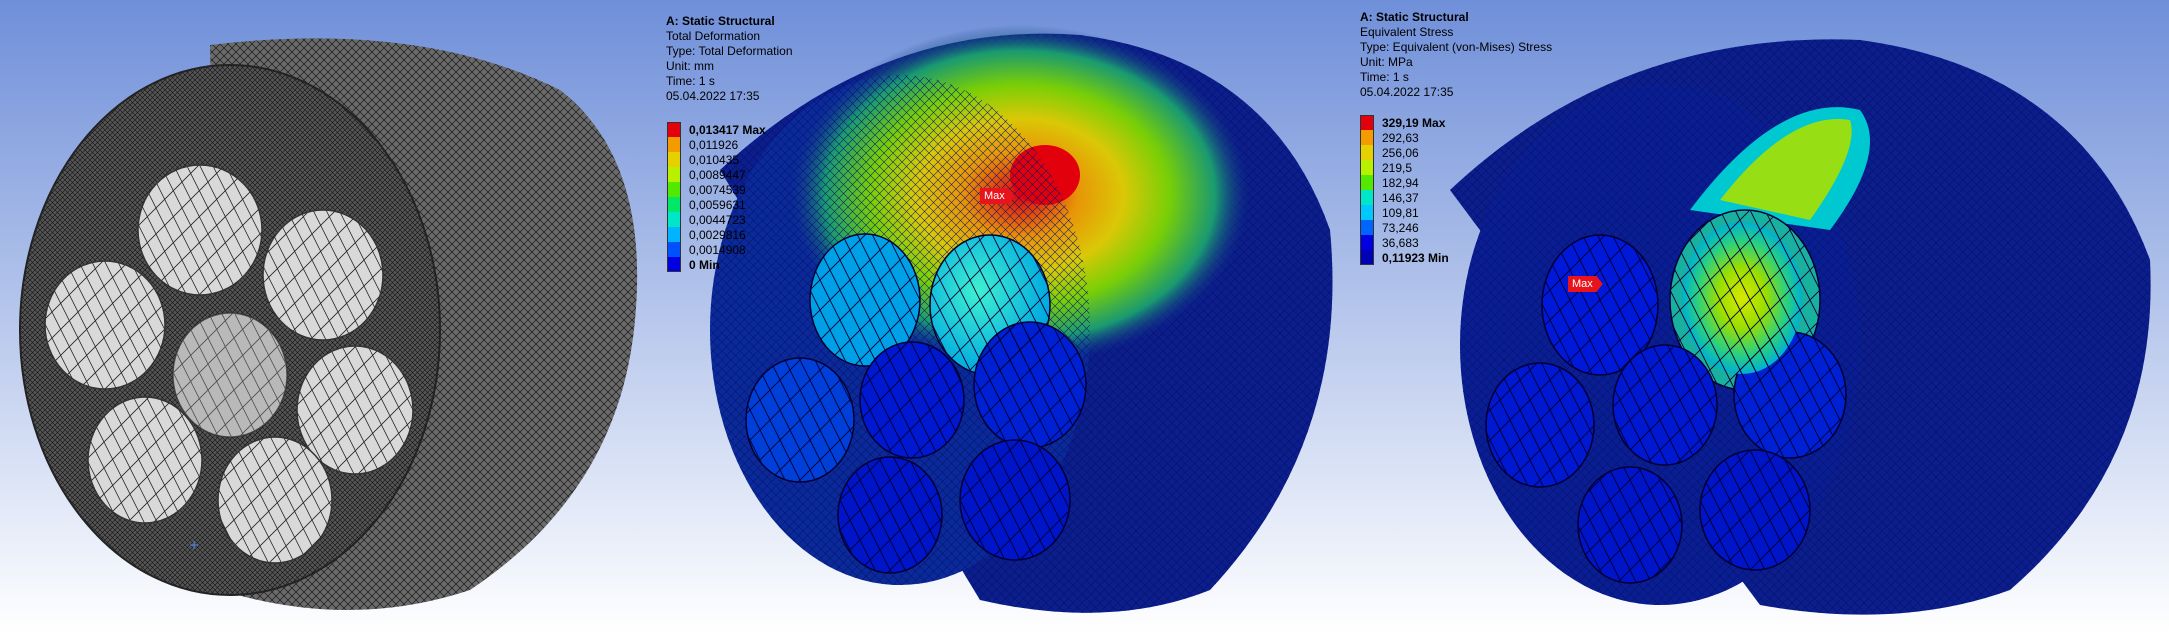 Image resolution: width=2169 pixels, height=633 pixels. What do you see at coordinates (713, 36) in the screenshot?
I see `deformation-result: Total Deformation` at bounding box center [713, 36].